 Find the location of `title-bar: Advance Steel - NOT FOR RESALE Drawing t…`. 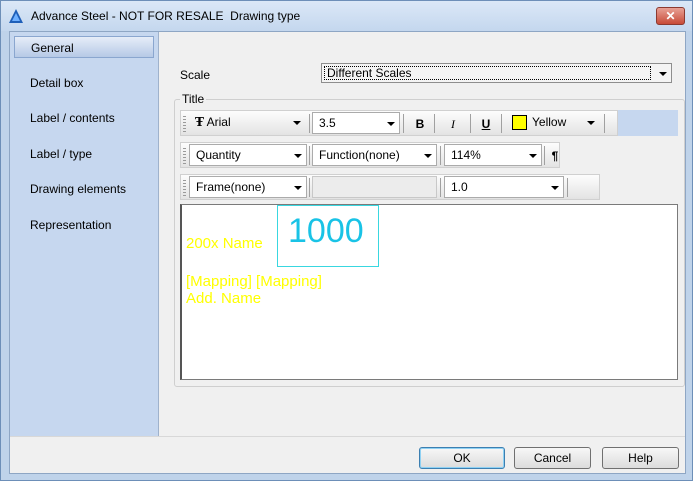

title-bar: Advance Steel - NOT FOR RESALE Drawing t… is located at coordinates (346, 16).